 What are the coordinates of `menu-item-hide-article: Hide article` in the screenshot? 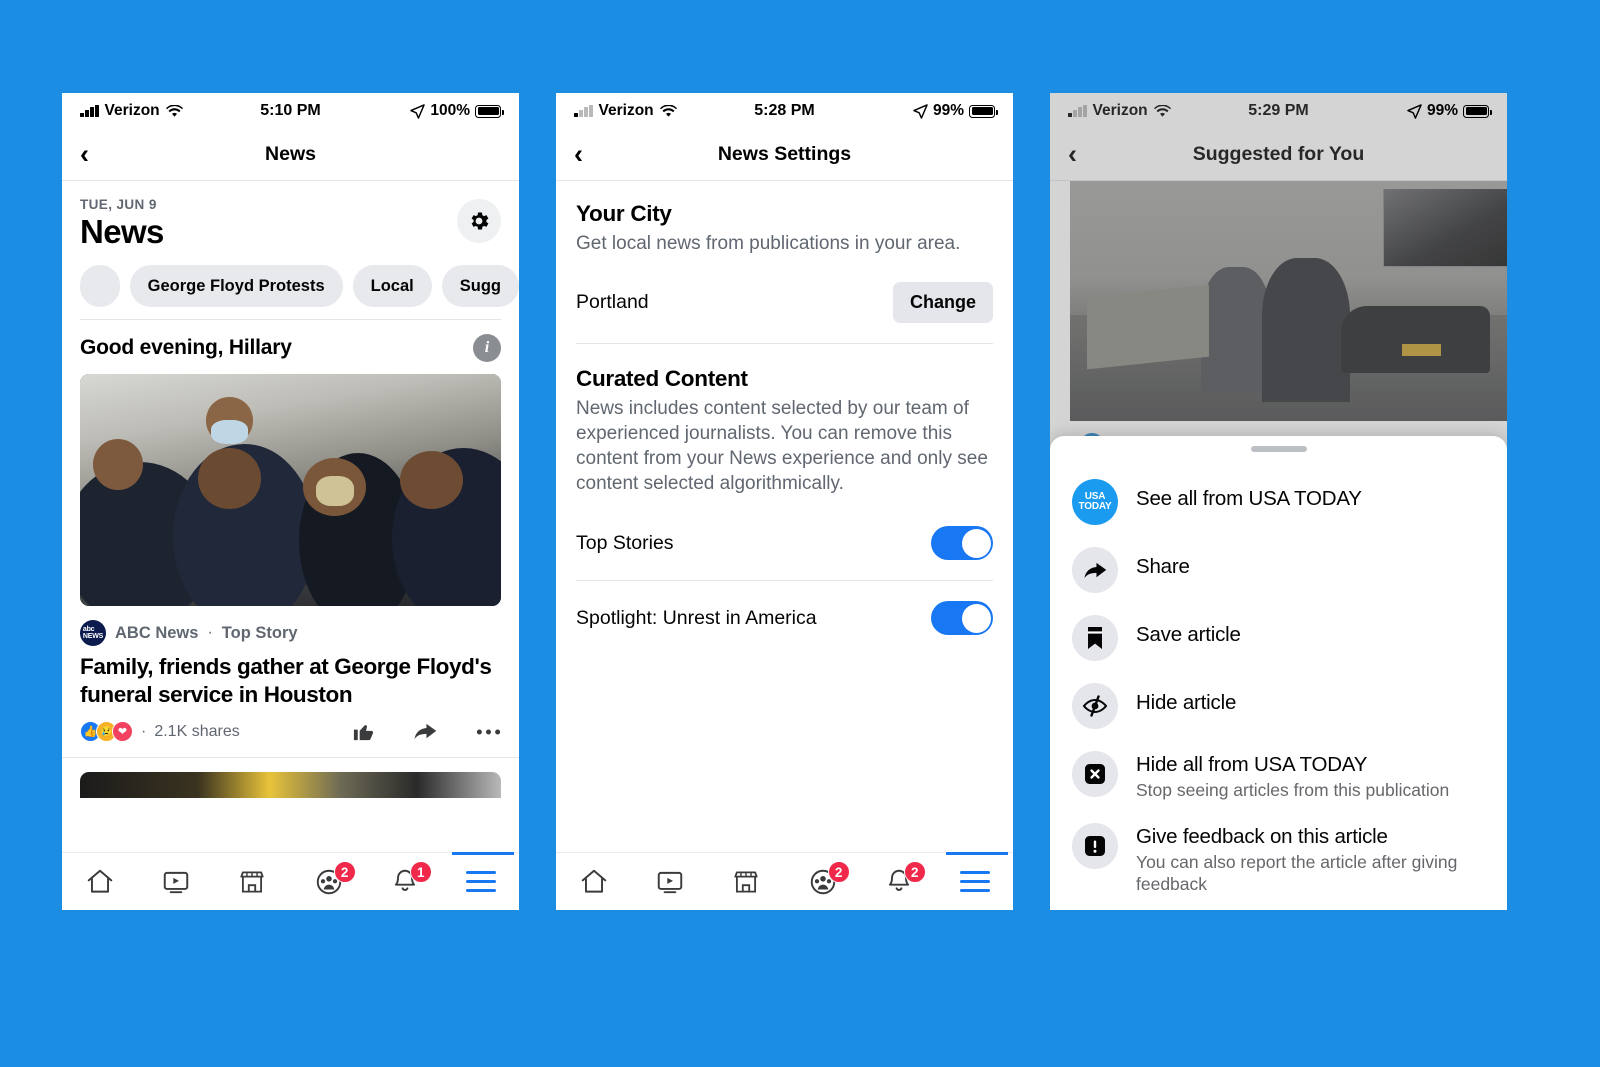 It's located at (1278, 706).